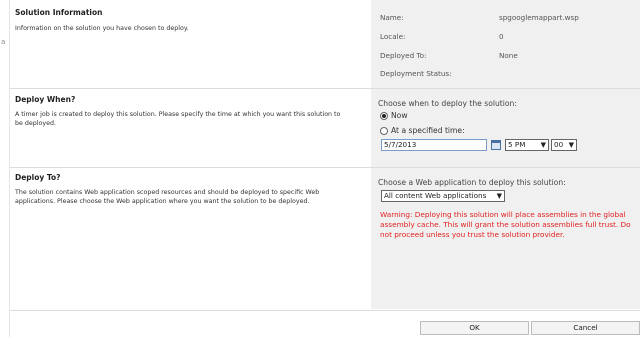 Image resolution: width=640 pixels, height=337 pixels. I want to click on radio-specified-time-button, so click(384, 130).